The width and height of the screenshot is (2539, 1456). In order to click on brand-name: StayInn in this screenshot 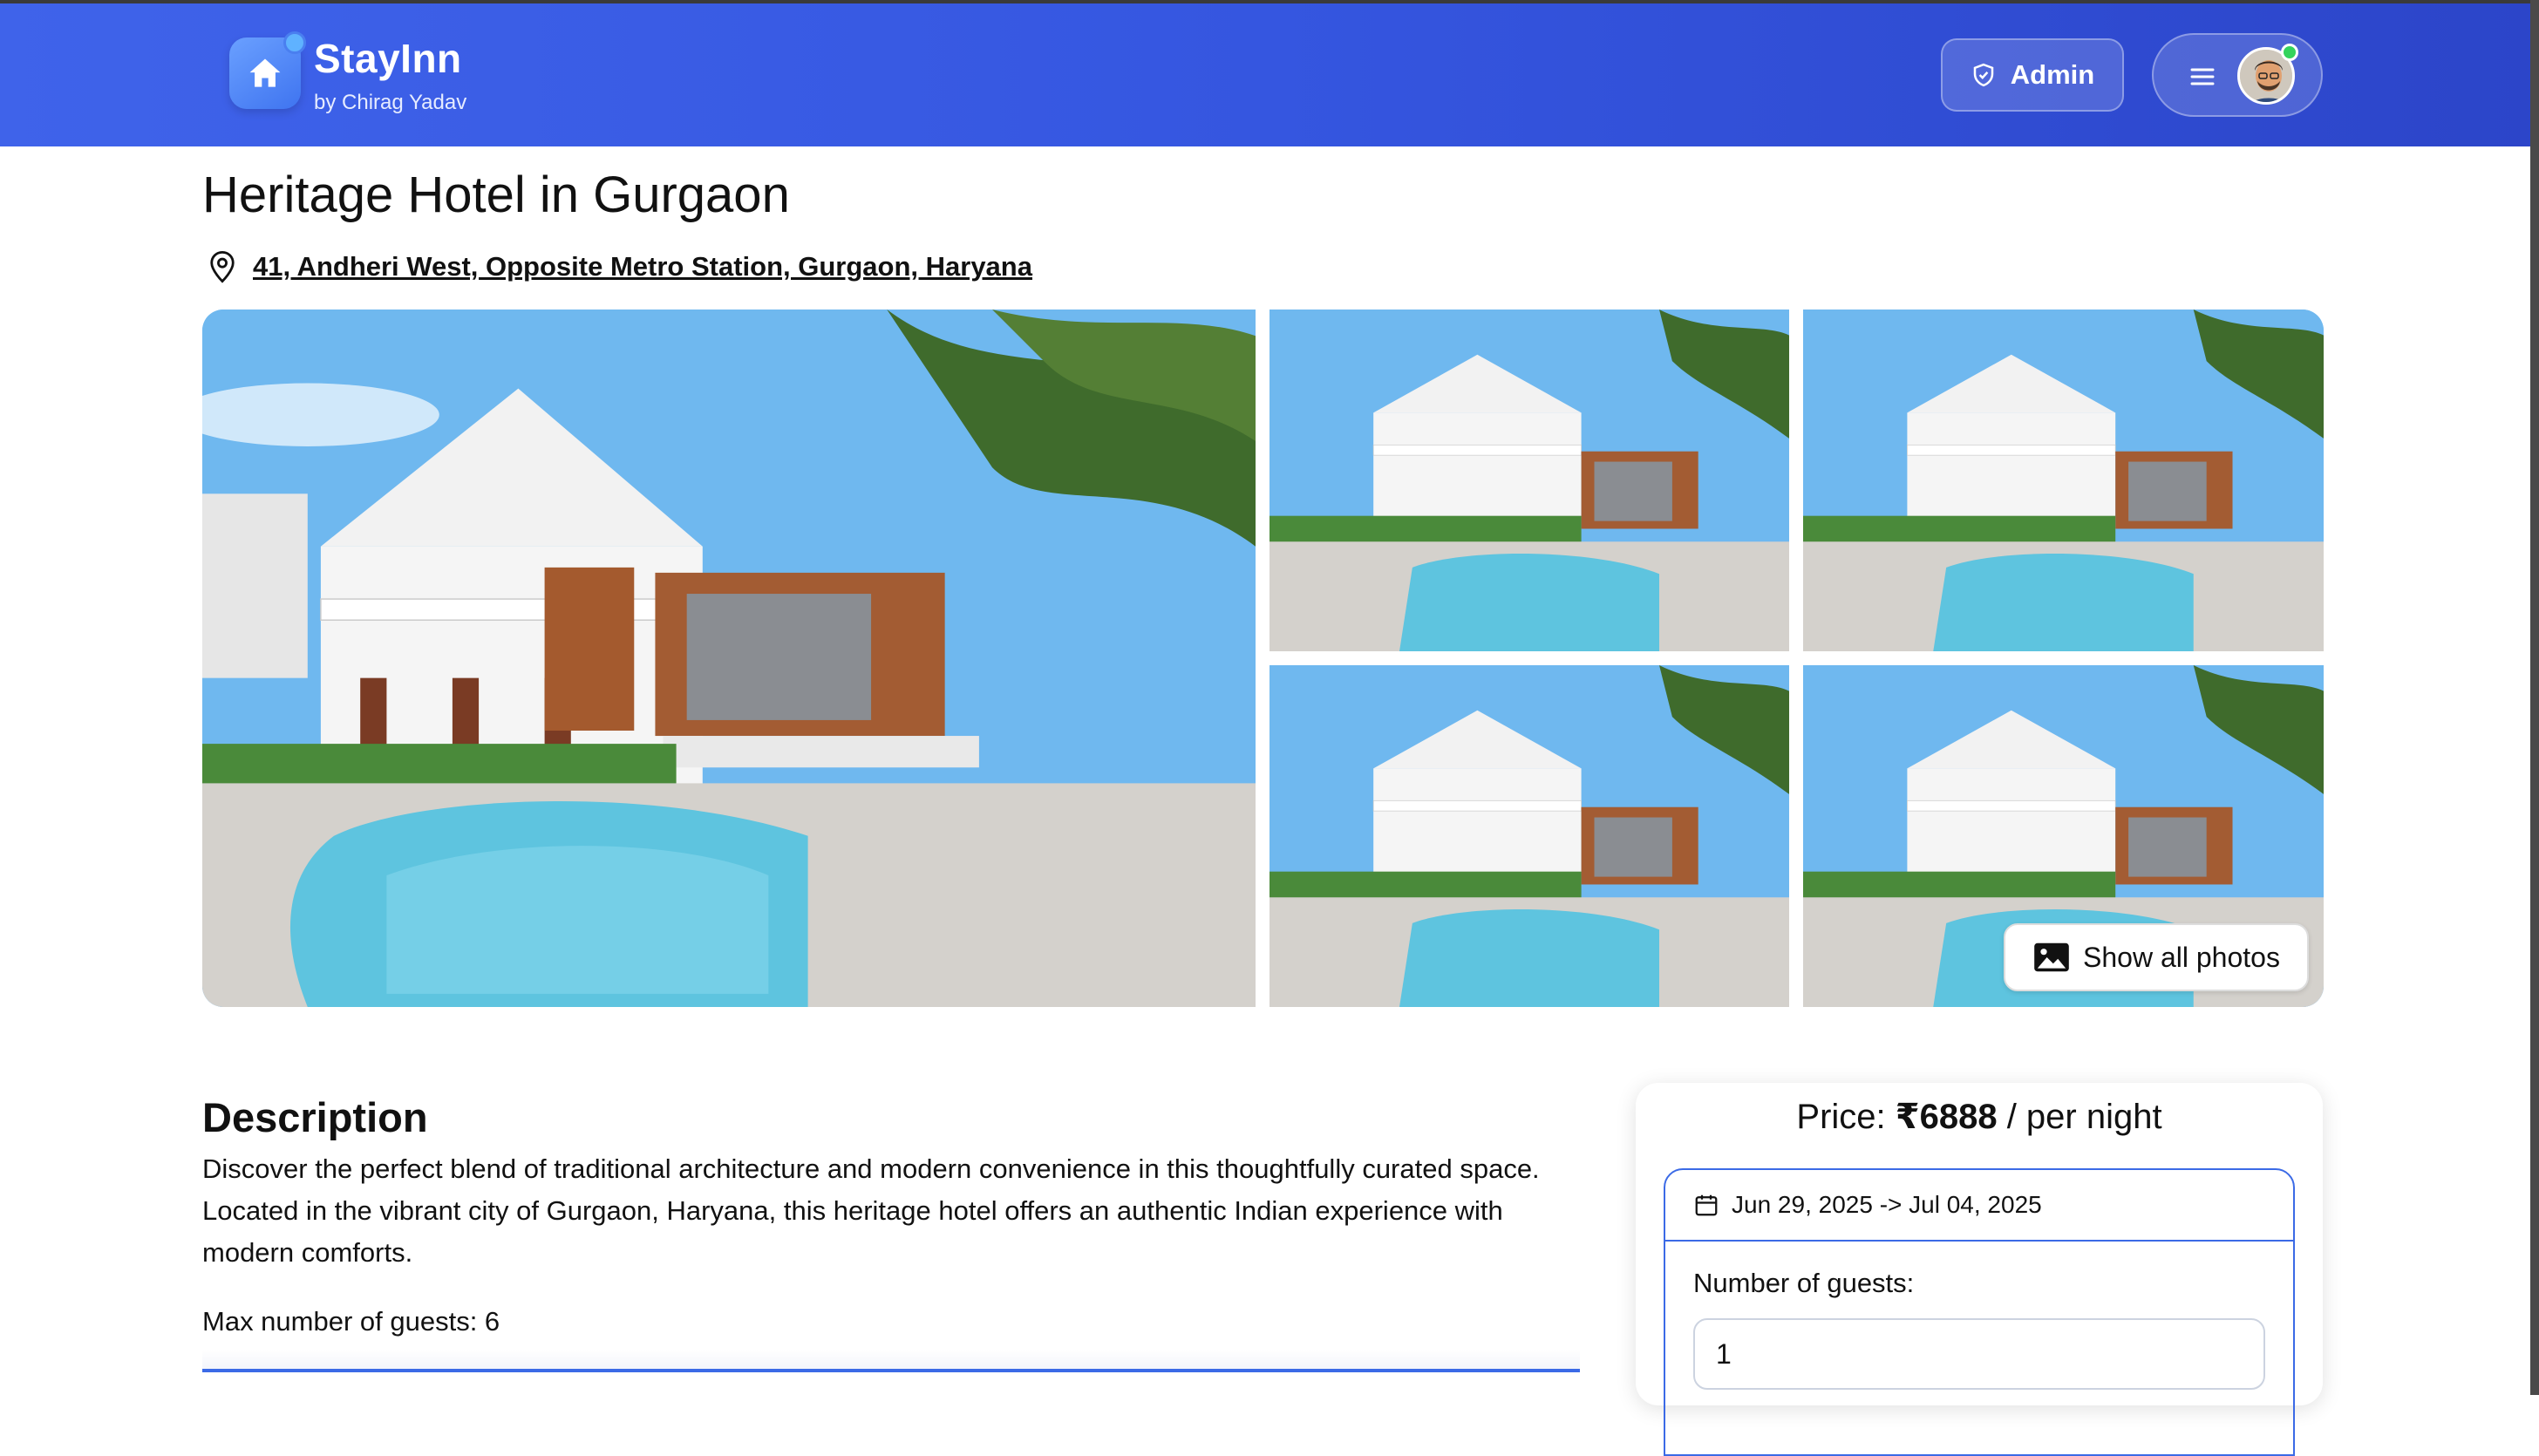, I will do `click(388, 58)`.